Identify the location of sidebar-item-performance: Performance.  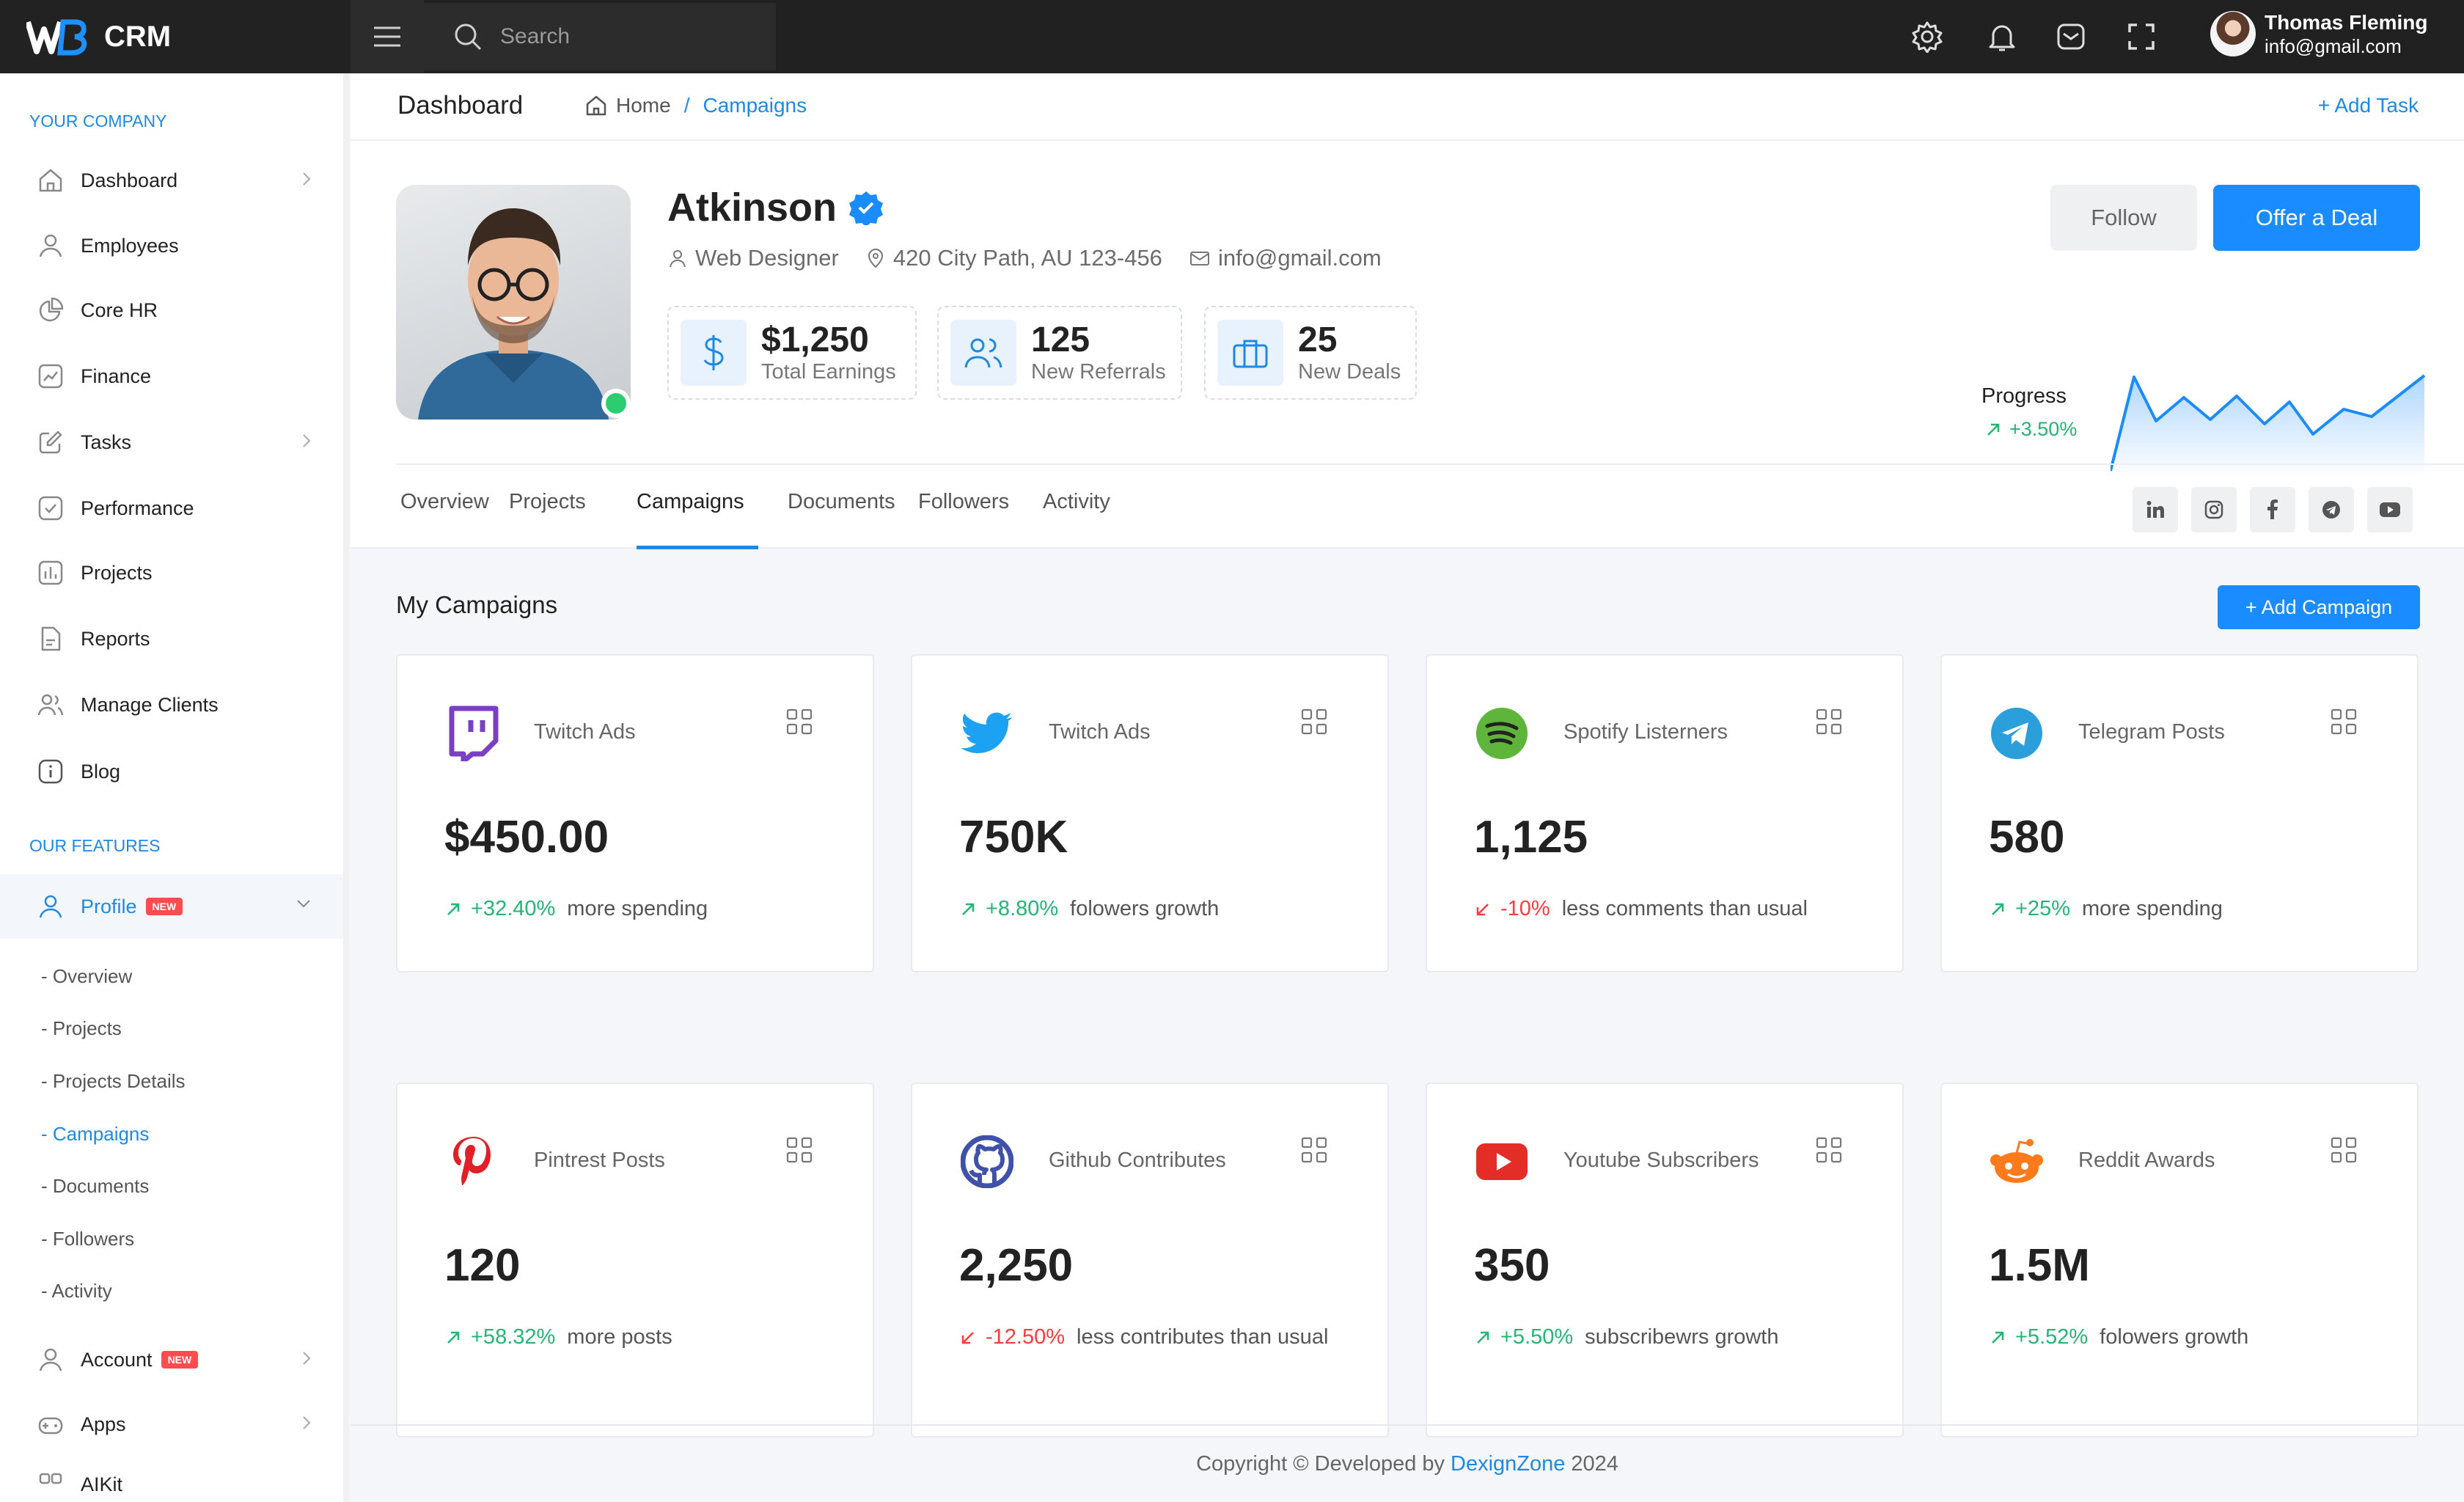
(171, 509).